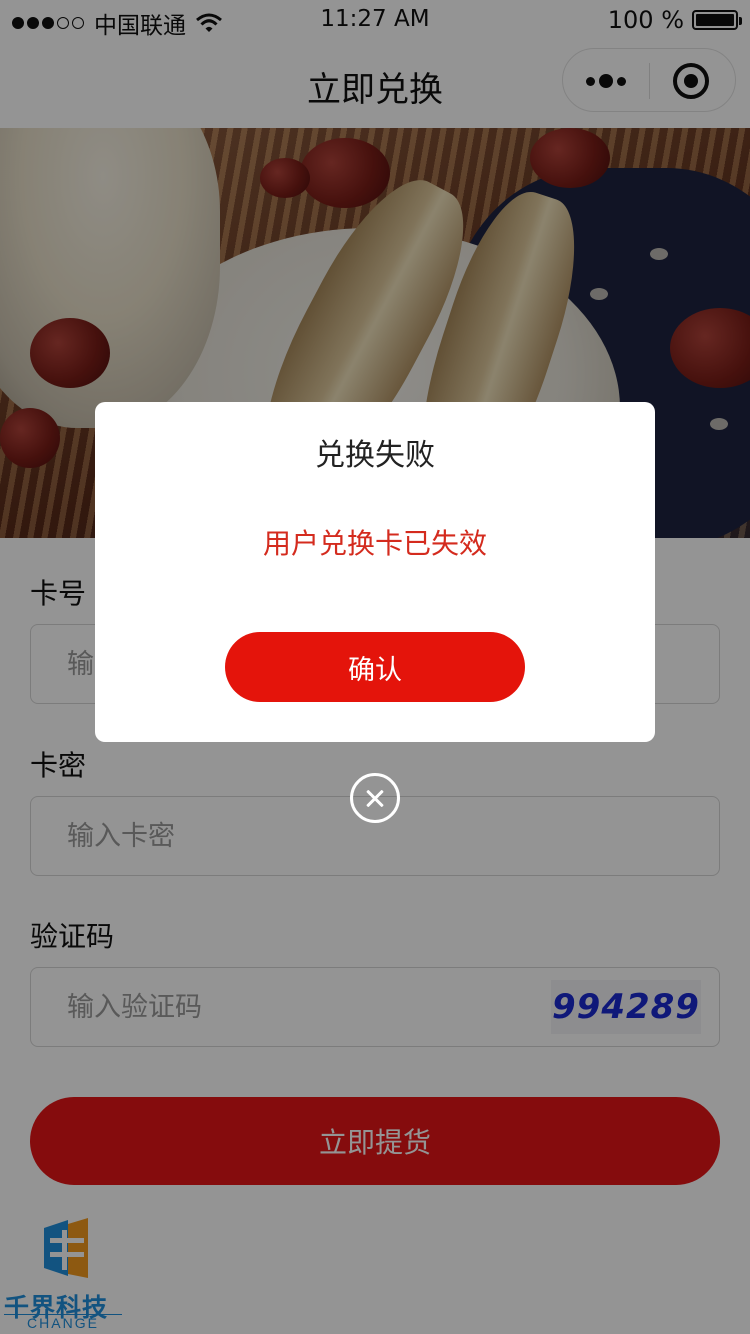 This screenshot has height=1334, width=750. What do you see at coordinates (374, 543) in the screenshot?
I see `dialog-message: 用户兑换卡已失效` at bounding box center [374, 543].